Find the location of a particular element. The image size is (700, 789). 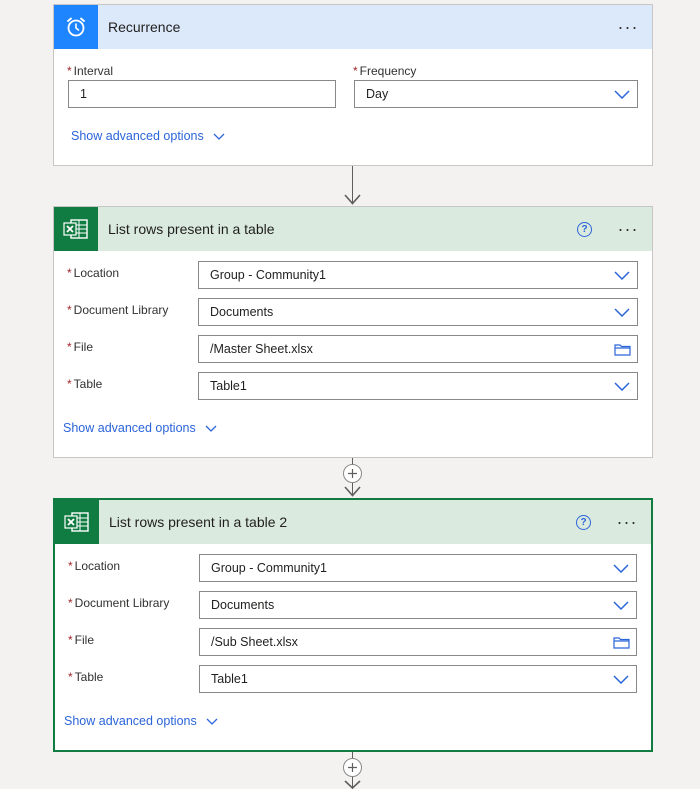

list-rows-more-menu-1: ··· is located at coordinates (628, 229).